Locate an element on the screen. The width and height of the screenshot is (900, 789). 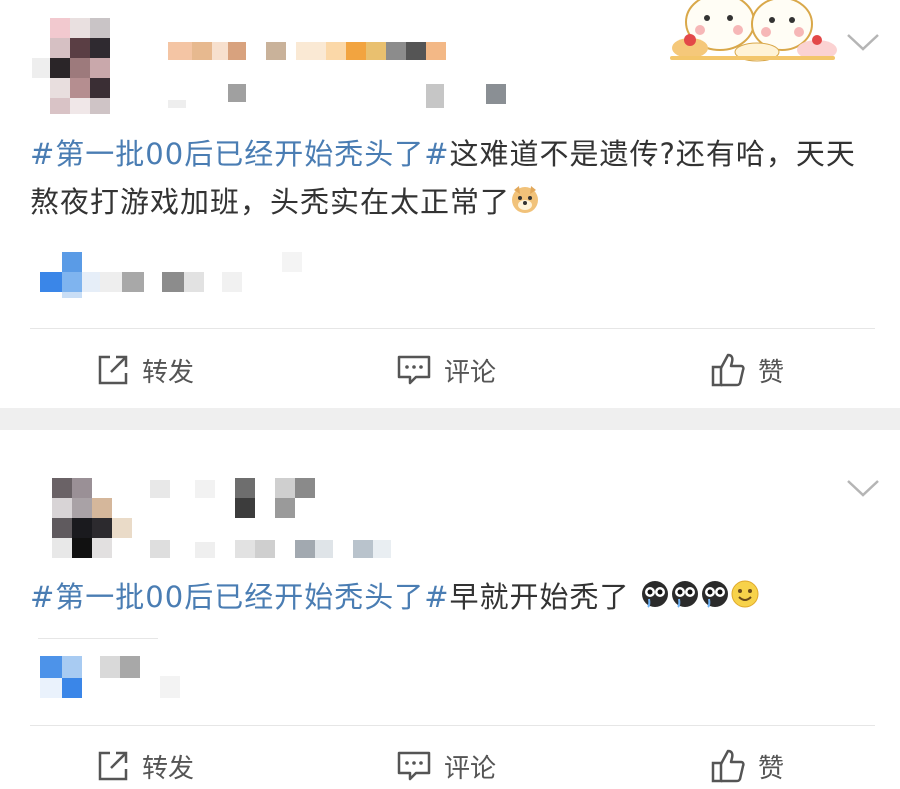
cartoon-sticker-icon is located at coordinates (753, 31).